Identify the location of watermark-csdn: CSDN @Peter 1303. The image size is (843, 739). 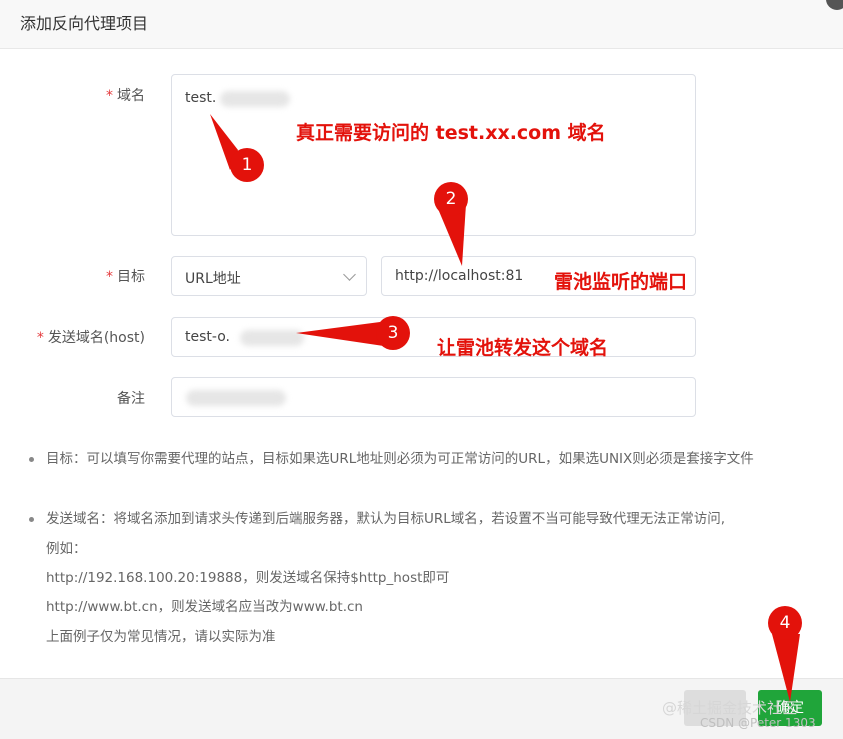
(758, 723).